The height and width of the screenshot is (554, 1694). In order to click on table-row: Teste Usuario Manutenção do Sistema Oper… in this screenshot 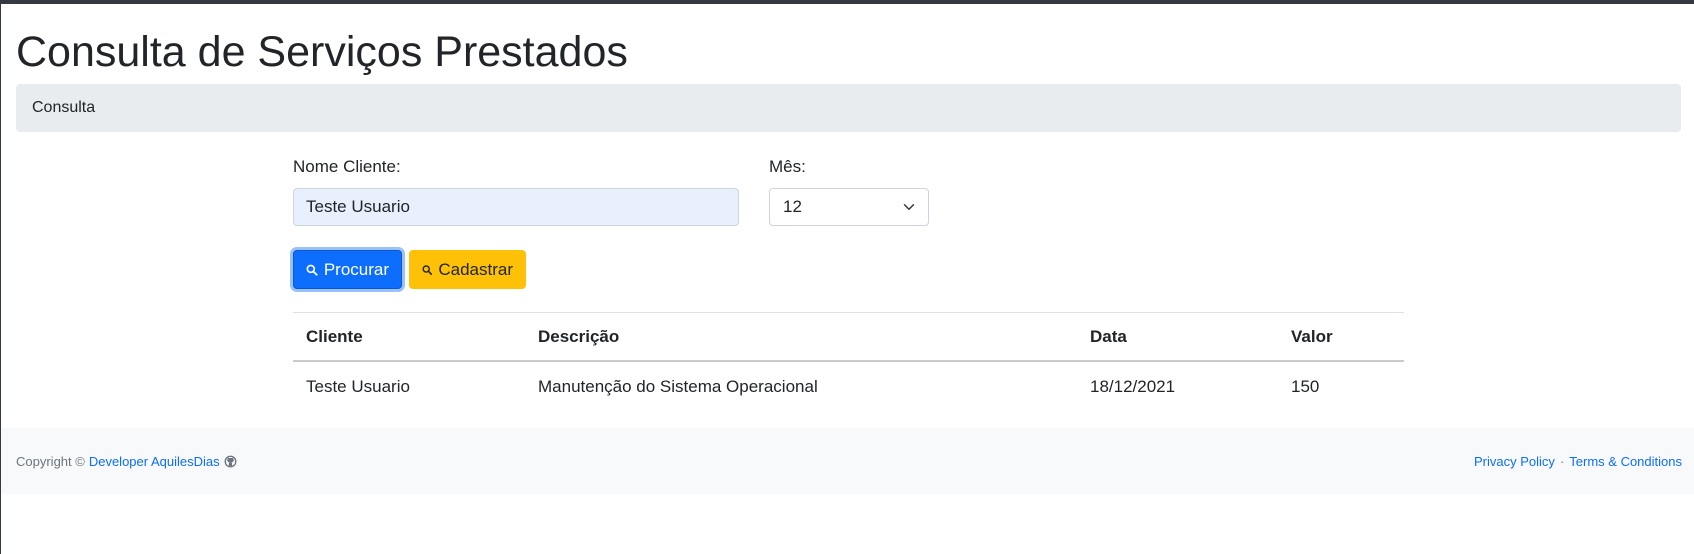, I will do `click(848, 387)`.